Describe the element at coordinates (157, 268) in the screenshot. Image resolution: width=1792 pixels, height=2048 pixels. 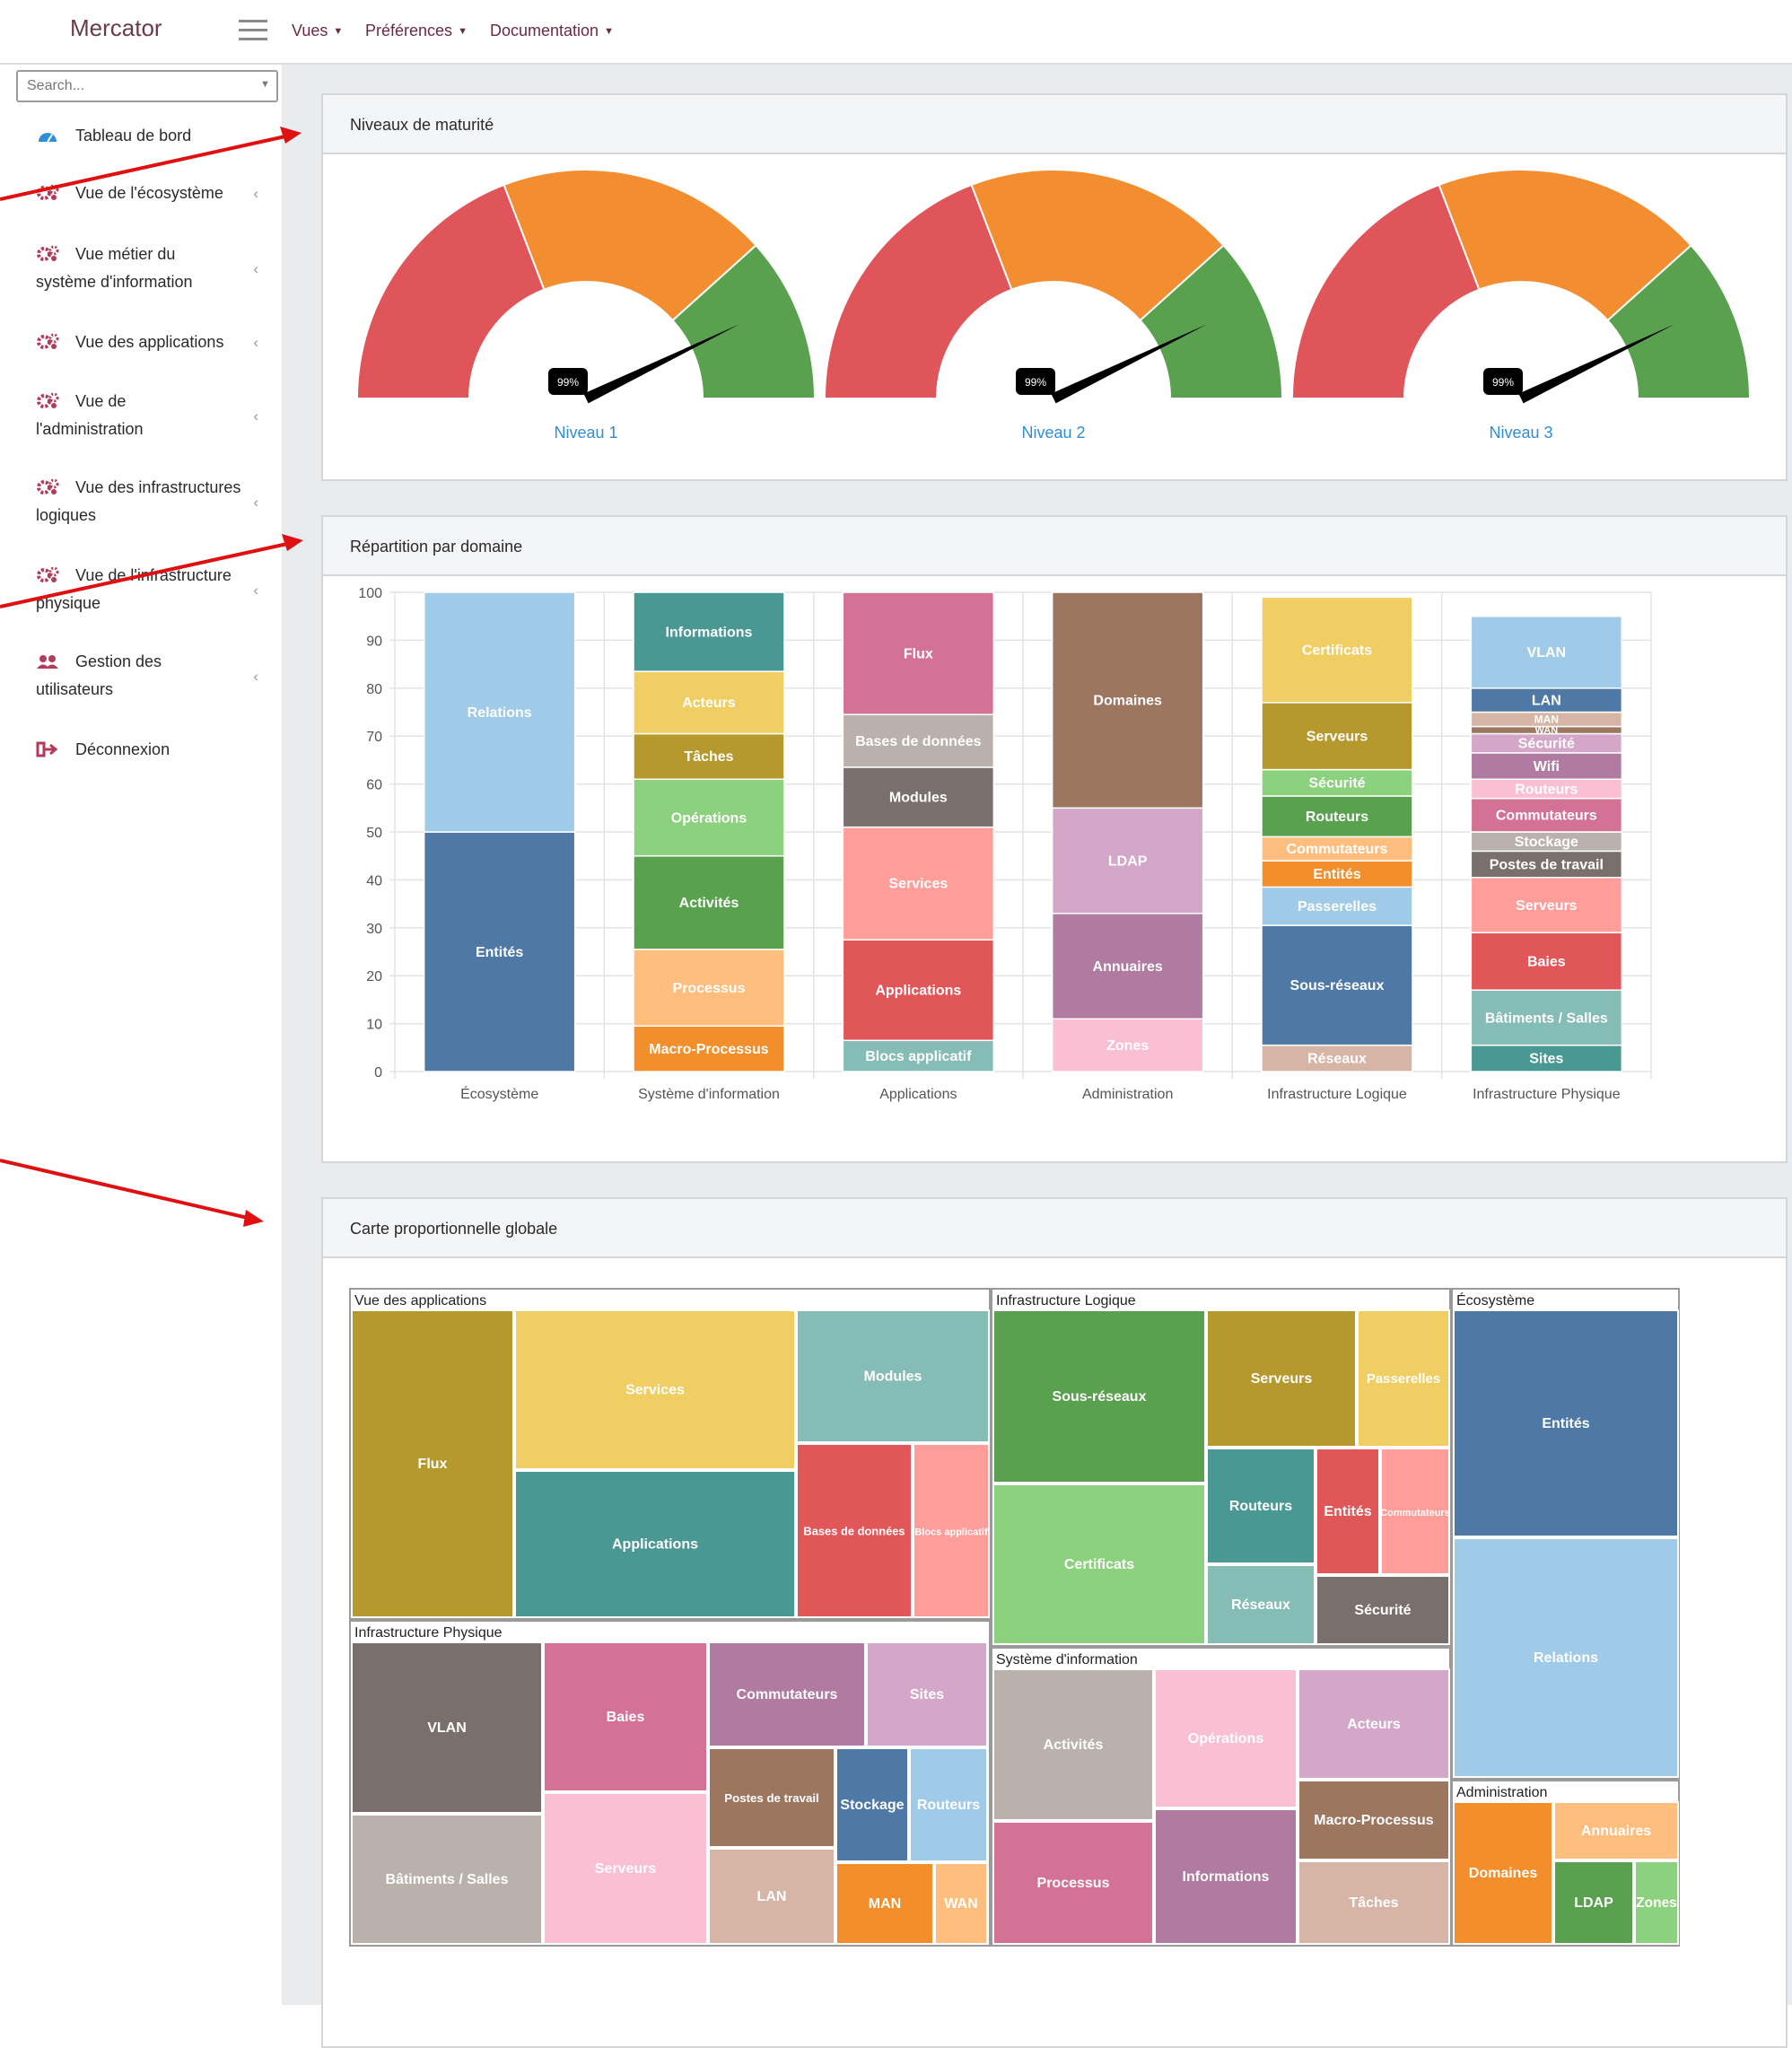
I see `sidebar-item-business-view: Vue métier du système d'information ‹` at that location.